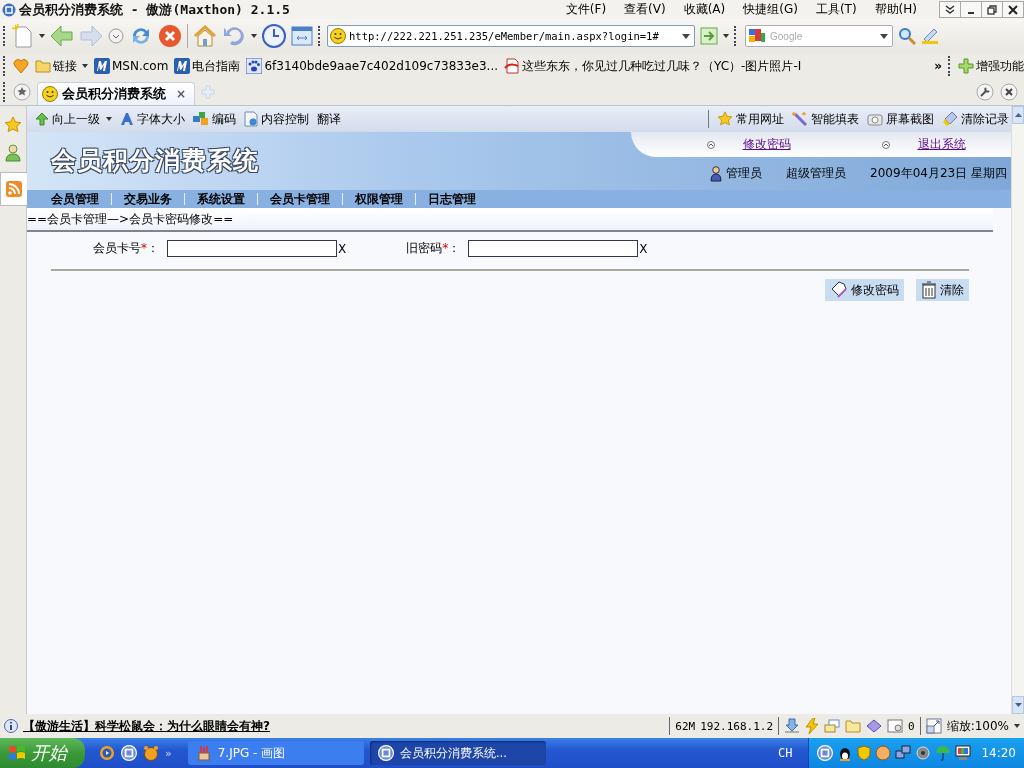 The height and width of the screenshot is (768, 1024). I want to click on menu-item: 帮助(H), so click(895, 9).